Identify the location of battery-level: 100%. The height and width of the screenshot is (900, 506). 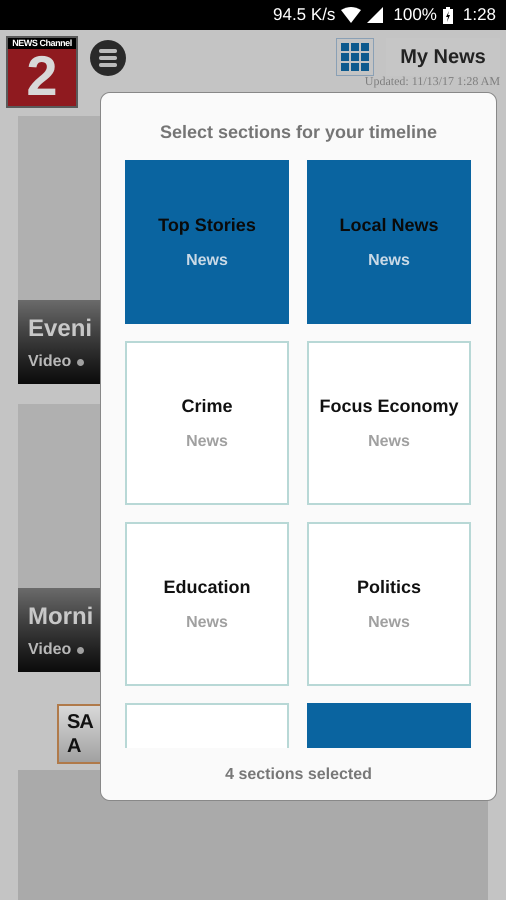
(415, 15).